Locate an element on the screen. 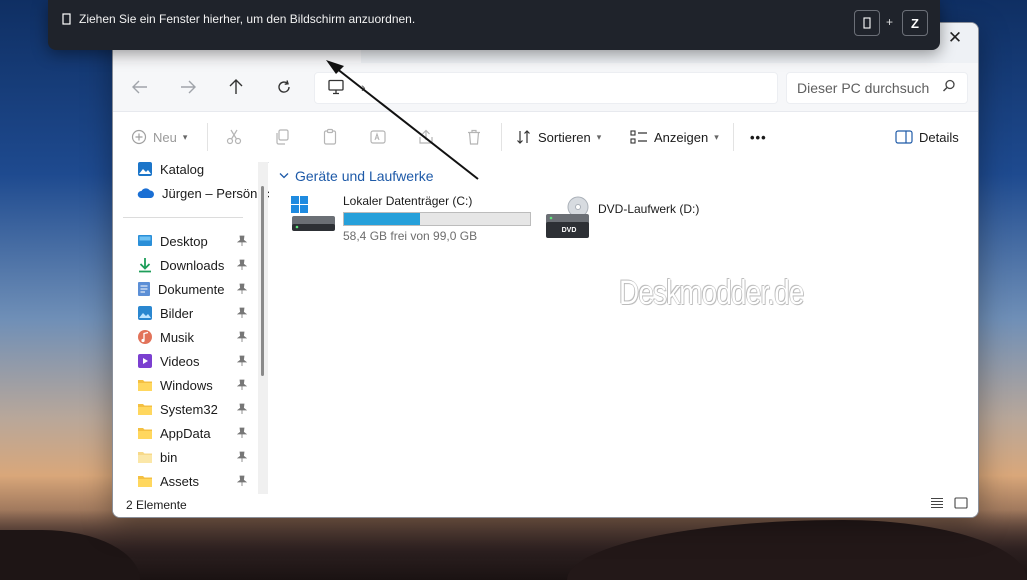 This screenshot has height=580, width=1027. sidebar-item-label: Dokumente is located at coordinates (191, 289).